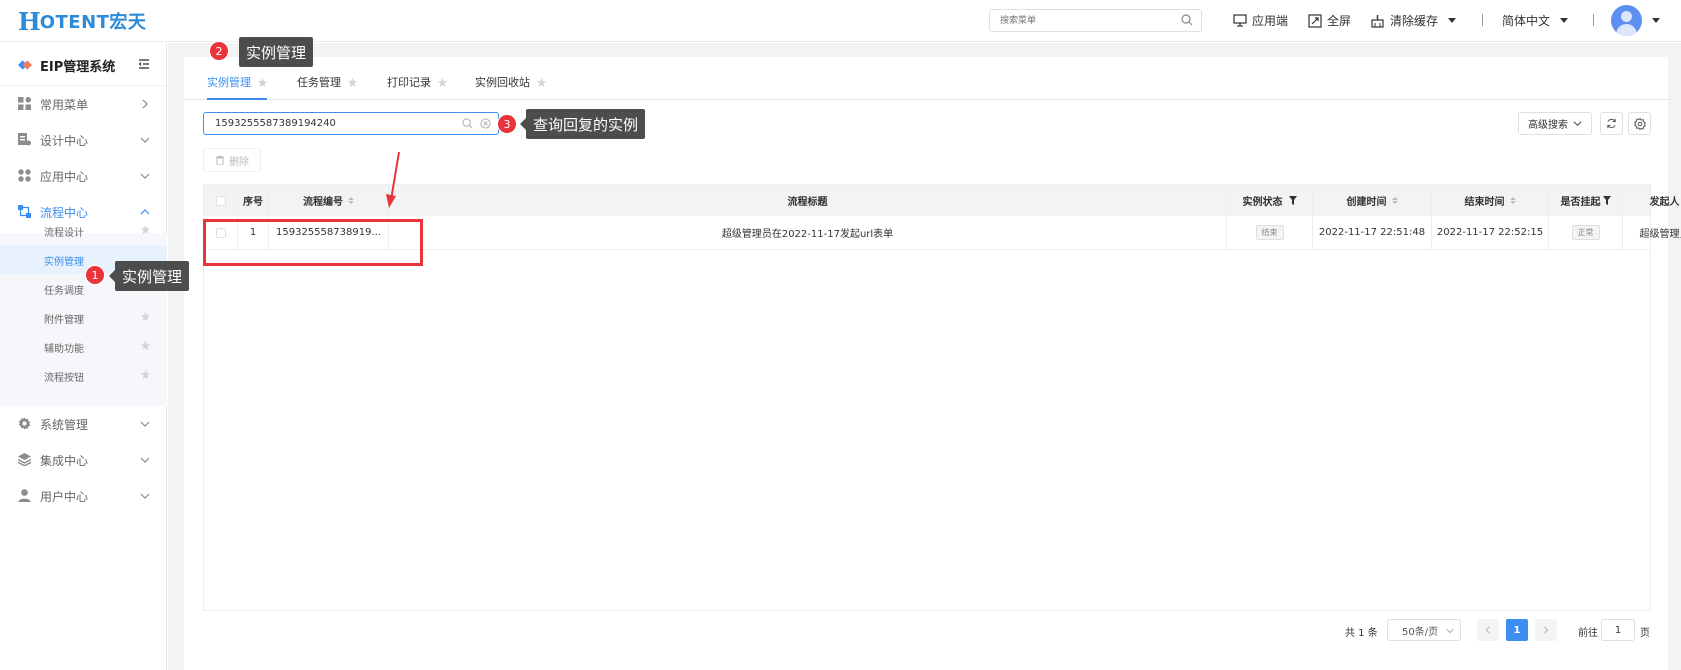  I want to click on sidebar-item-user: 用户中心, so click(83, 496).